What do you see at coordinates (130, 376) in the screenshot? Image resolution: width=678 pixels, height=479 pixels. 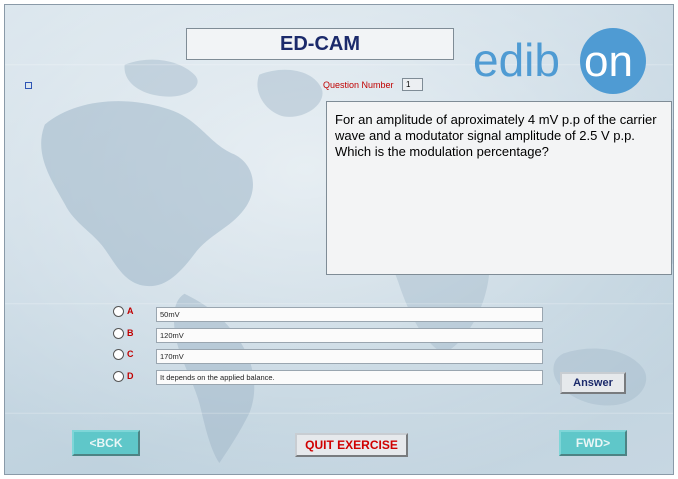 I see `option-letter-d: D` at bounding box center [130, 376].